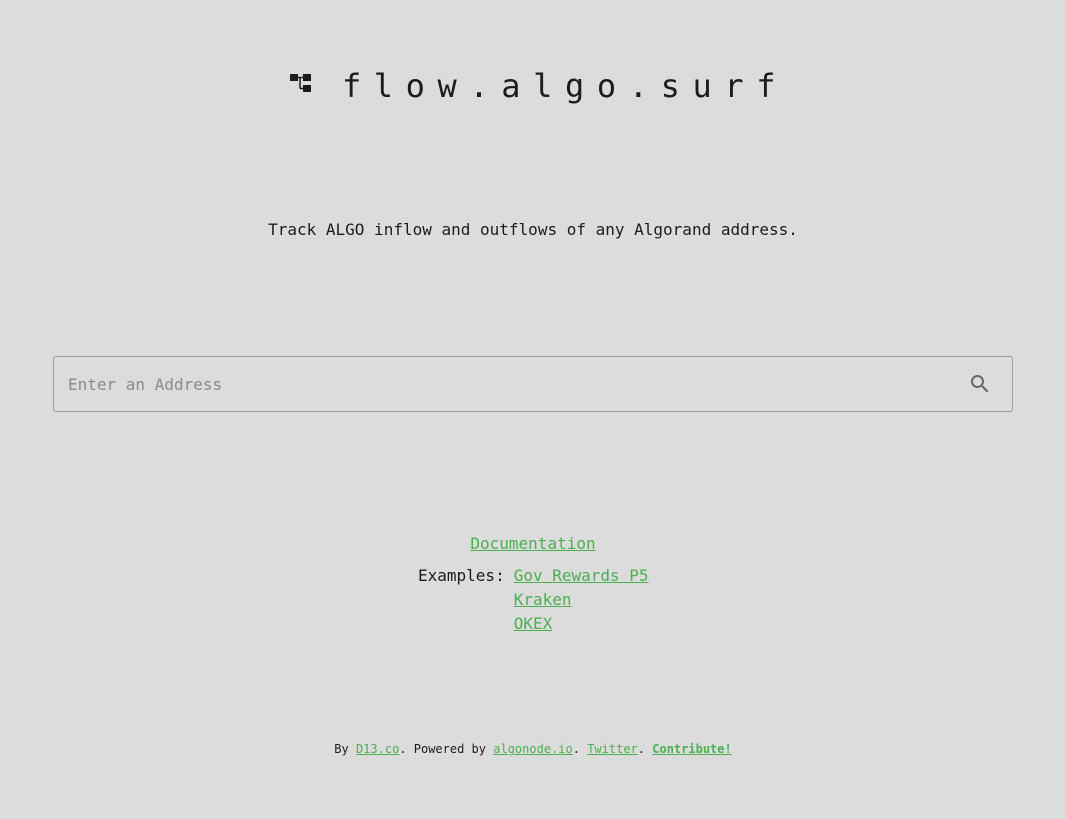 This screenshot has width=1066, height=819. Describe the element at coordinates (691, 749) in the screenshot. I see `footer-contribute-link: Contribute!` at that location.